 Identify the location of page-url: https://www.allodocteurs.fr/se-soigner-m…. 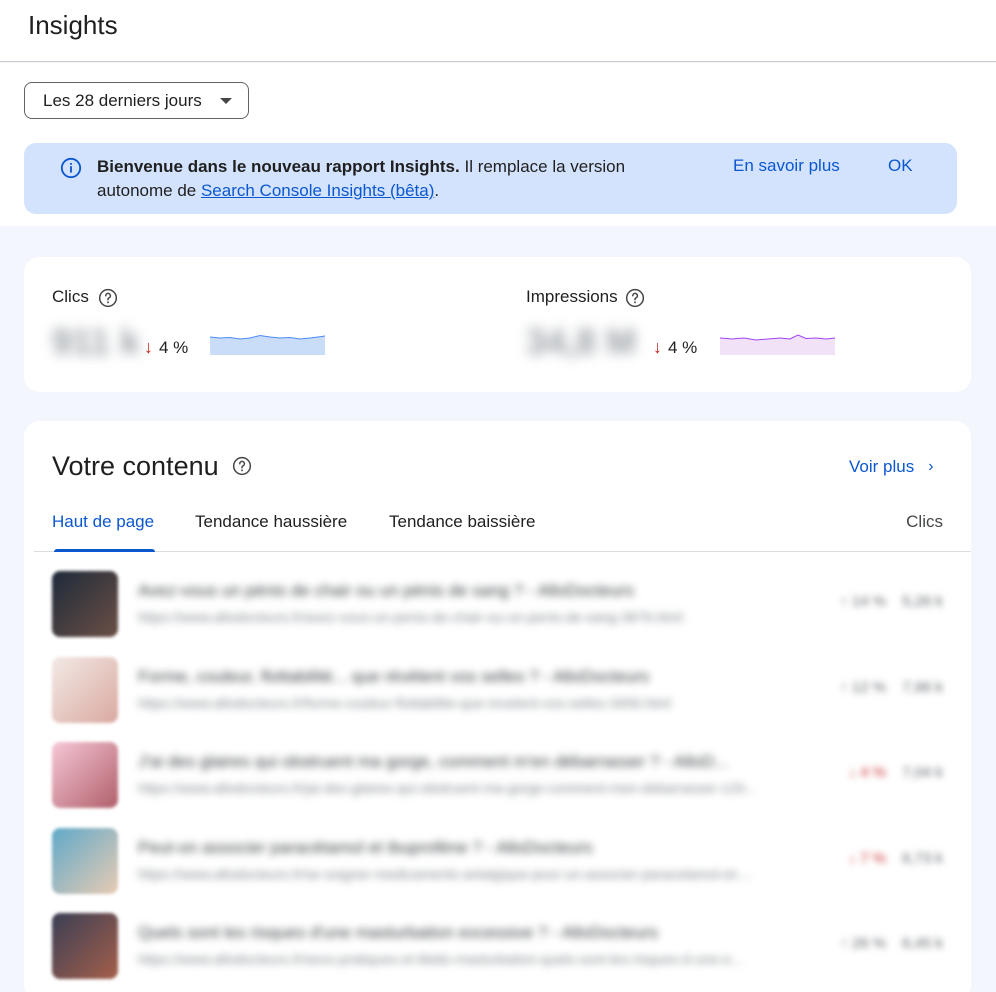
(445, 874).